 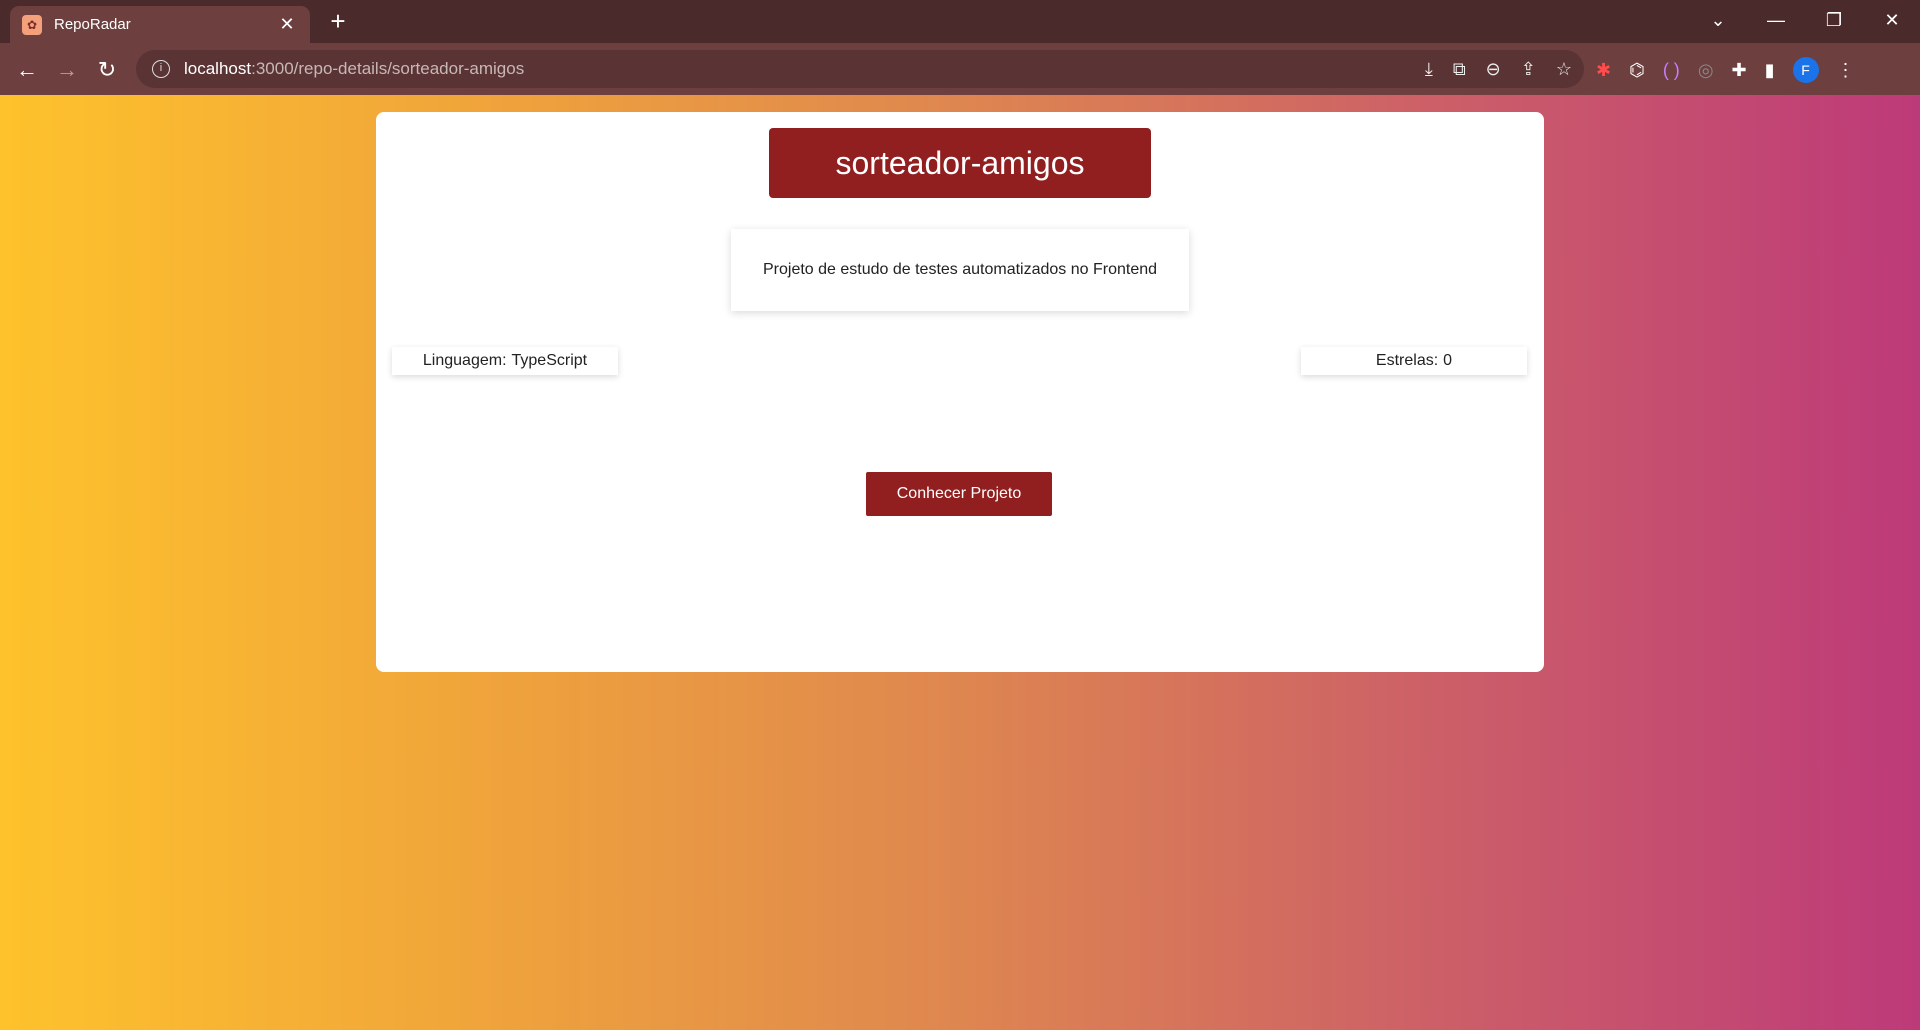 What do you see at coordinates (1739, 70) in the screenshot?
I see `extensions-puzzle-icon: ✚` at bounding box center [1739, 70].